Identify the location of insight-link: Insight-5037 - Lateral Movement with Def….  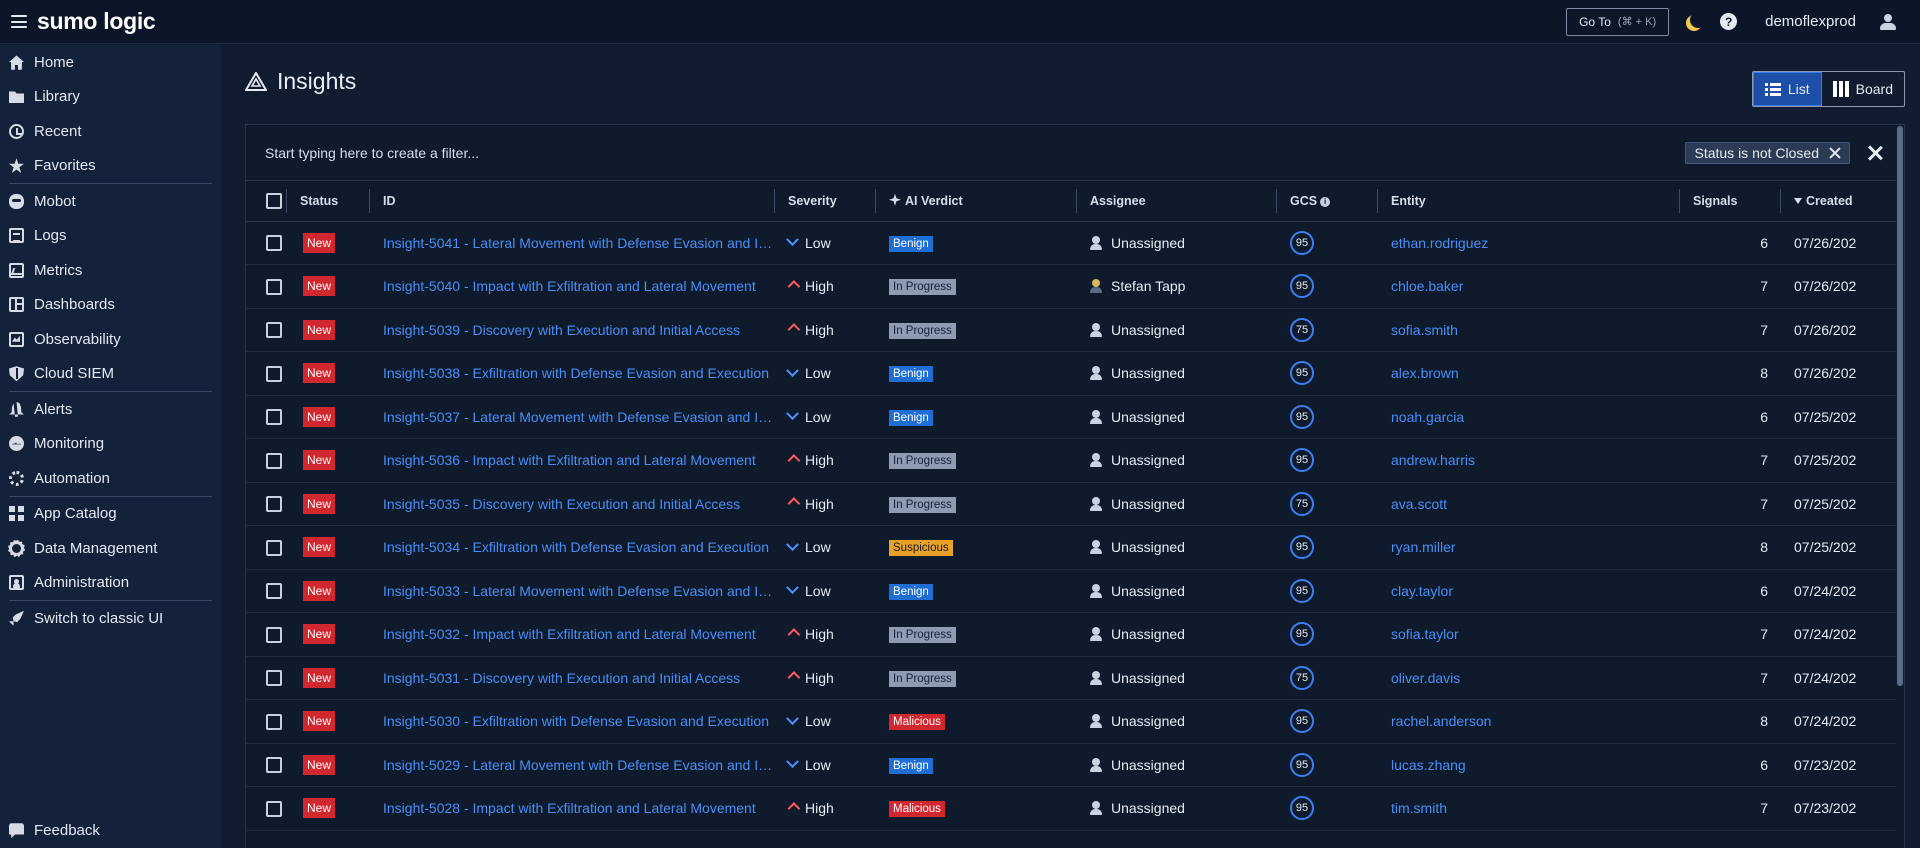
(571, 417).